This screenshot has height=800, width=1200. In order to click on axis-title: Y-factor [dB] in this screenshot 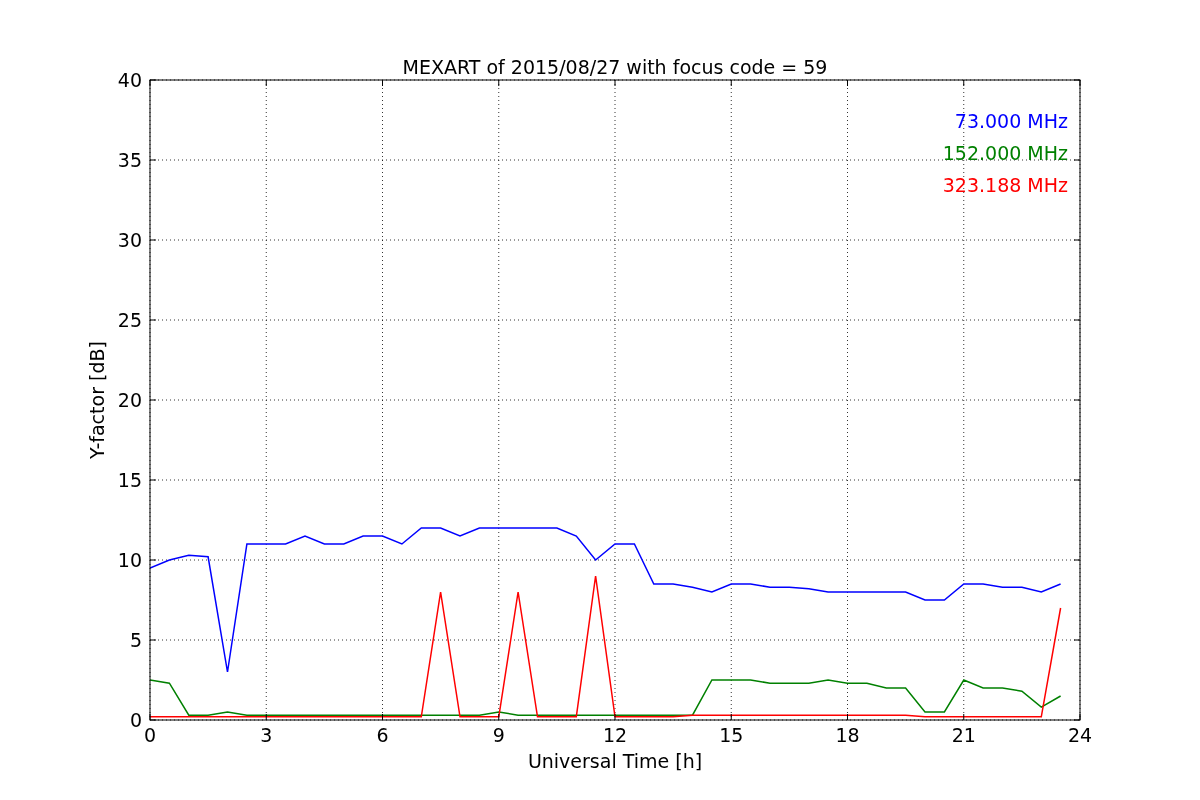, I will do `click(97, 400)`.